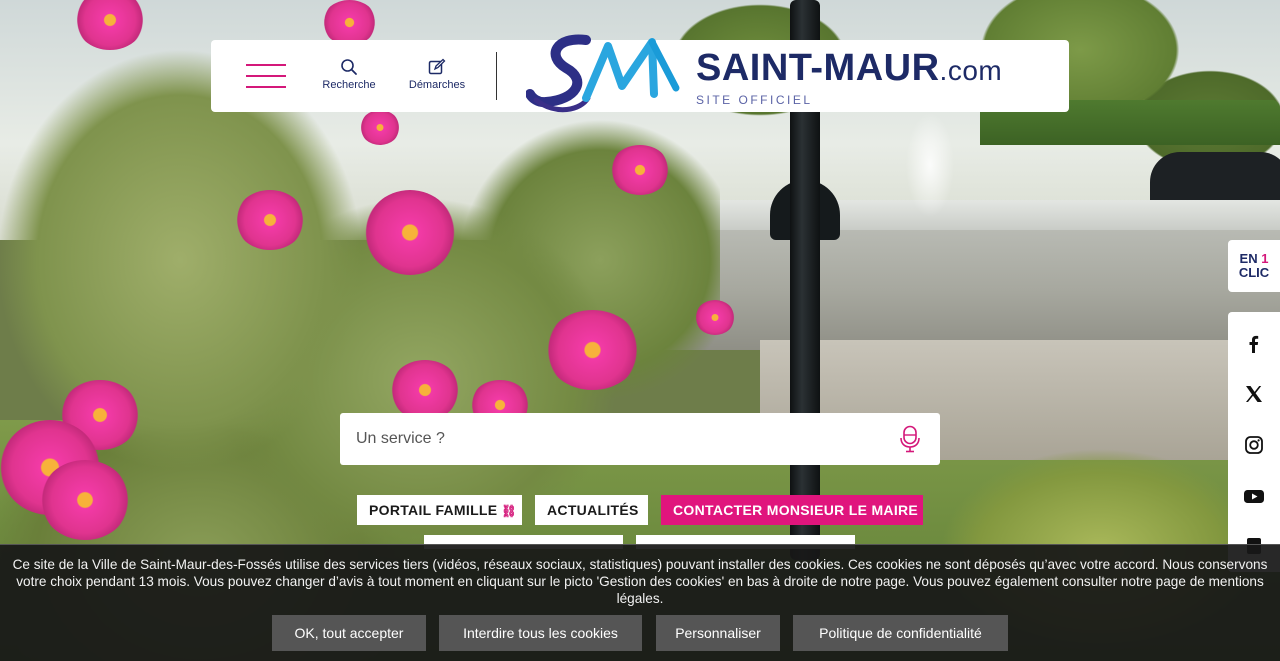 The width and height of the screenshot is (1280, 661). What do you see at coordinates (540, 633) in the screenshot?
I see `deny-all-cookies-button: Interdire tous les cookies` at bounding box center [540, 633].